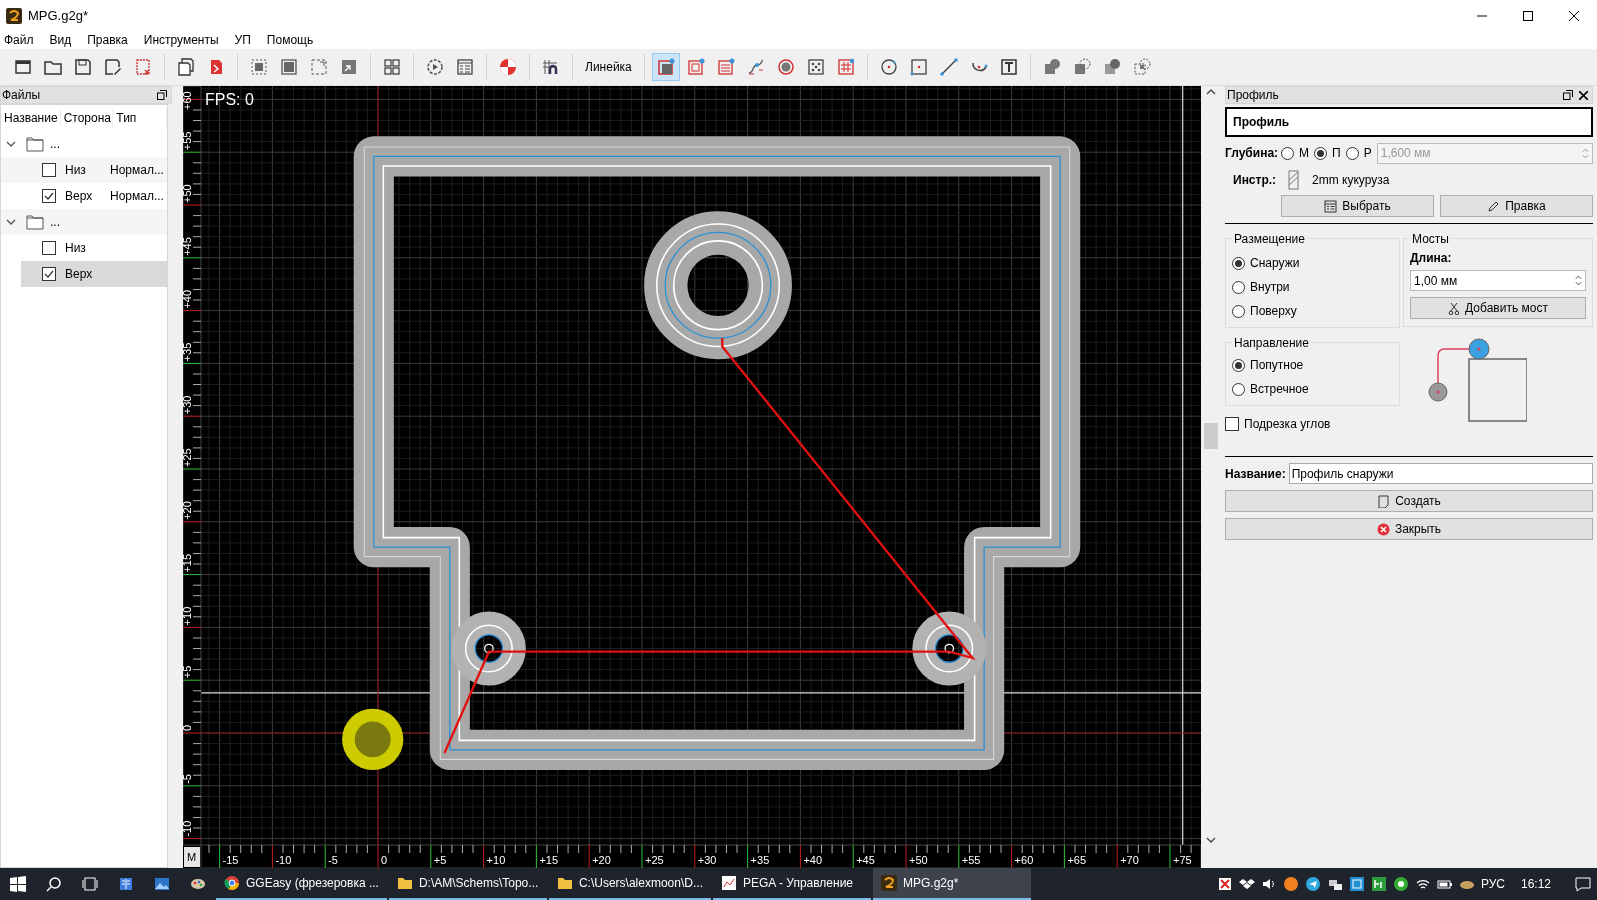  I want to click on radio-label: Встречное, so click(1279, 389).